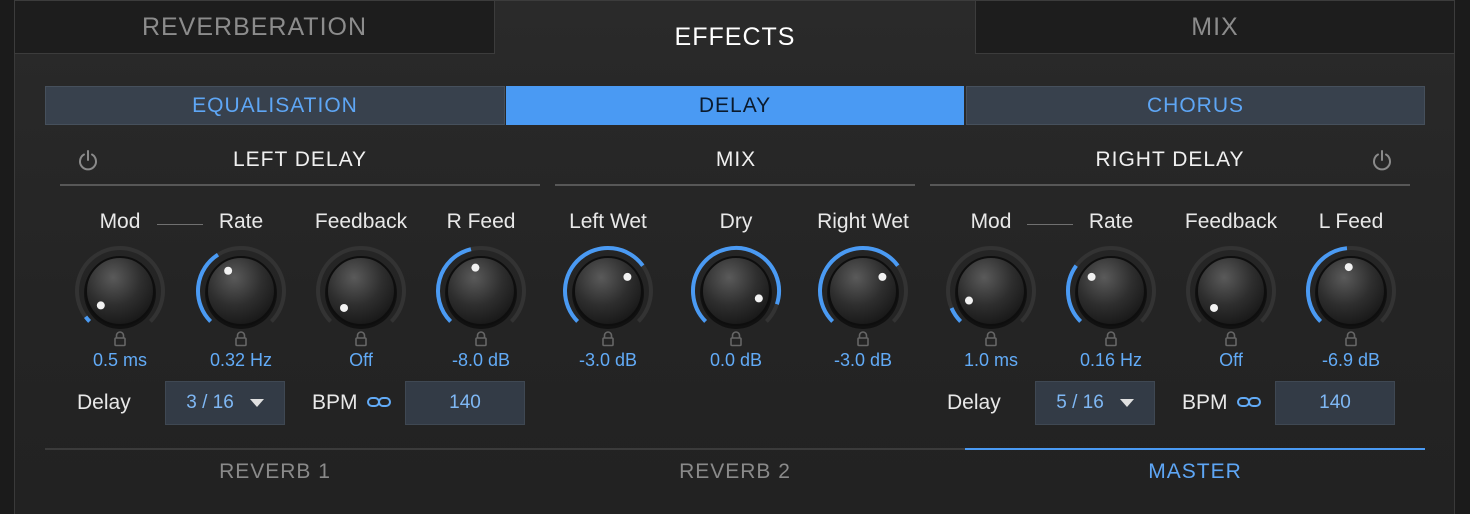 The image size is (1470, 514). I want to click on r-feed-value: -8.0 dB, so click(481, 360).